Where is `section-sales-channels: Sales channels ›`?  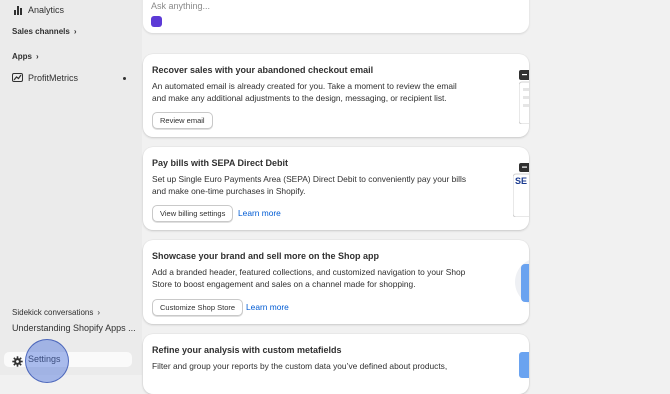 section-sales-channels: Sales channels › is located at coordinates (44, 31).